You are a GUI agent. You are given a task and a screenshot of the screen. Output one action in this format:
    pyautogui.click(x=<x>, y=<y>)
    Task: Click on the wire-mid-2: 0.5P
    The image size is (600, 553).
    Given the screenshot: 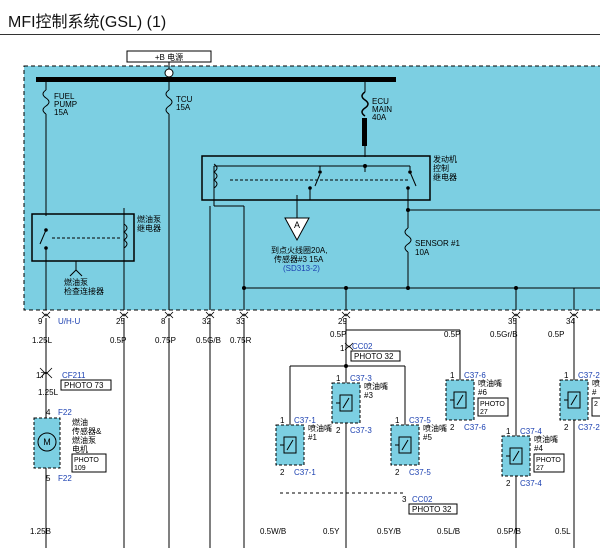 What is the action you would take?
    pyautogui.click(x=452, y=334)
    